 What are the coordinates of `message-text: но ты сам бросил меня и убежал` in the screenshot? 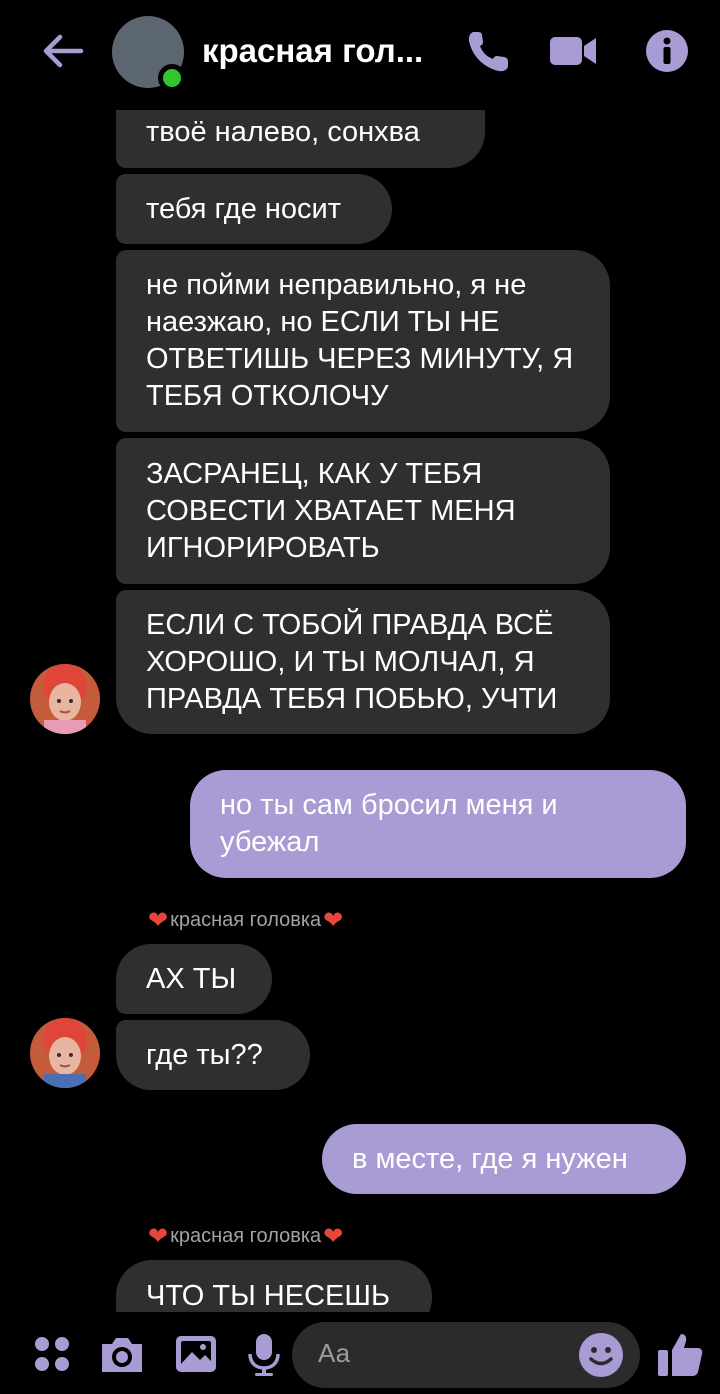 It's located at (389, 823).